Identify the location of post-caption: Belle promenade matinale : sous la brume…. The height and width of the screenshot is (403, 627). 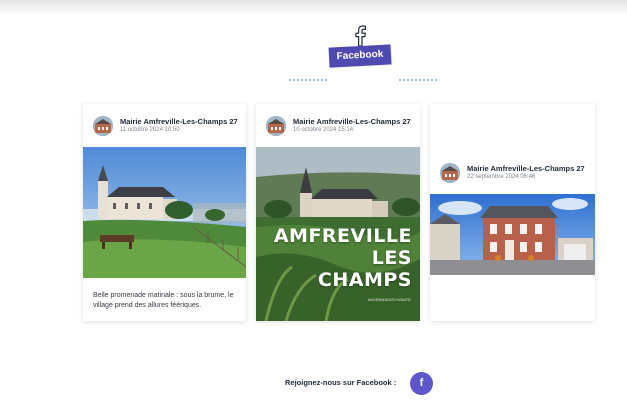
(163, 300).